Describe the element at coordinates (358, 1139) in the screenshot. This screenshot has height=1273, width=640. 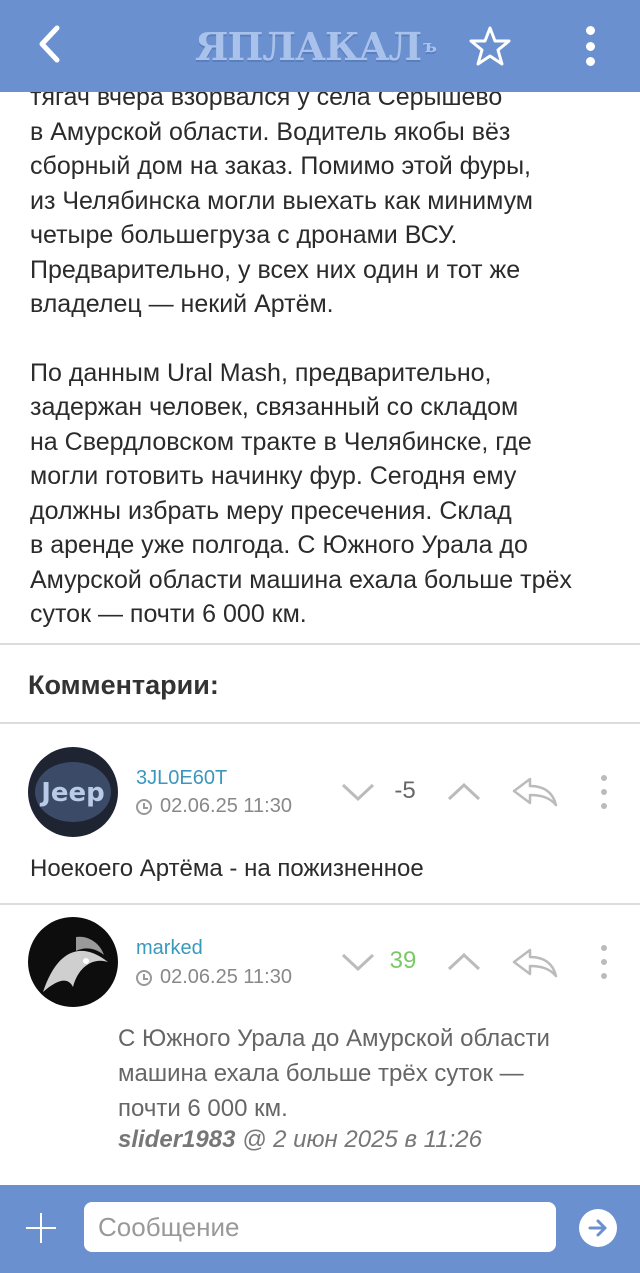
I see `quote-meta: @ 2 июн 2025 в 11:26` at that location.